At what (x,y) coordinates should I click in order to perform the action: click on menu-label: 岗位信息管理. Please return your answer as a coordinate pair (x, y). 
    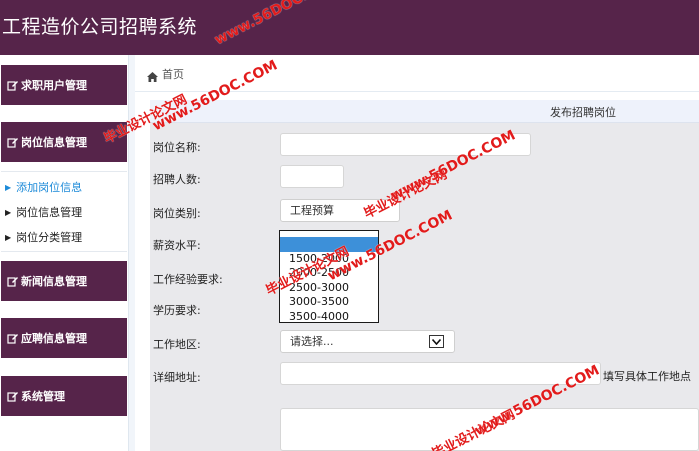
    Looking at the image, I should click on (54, 142).